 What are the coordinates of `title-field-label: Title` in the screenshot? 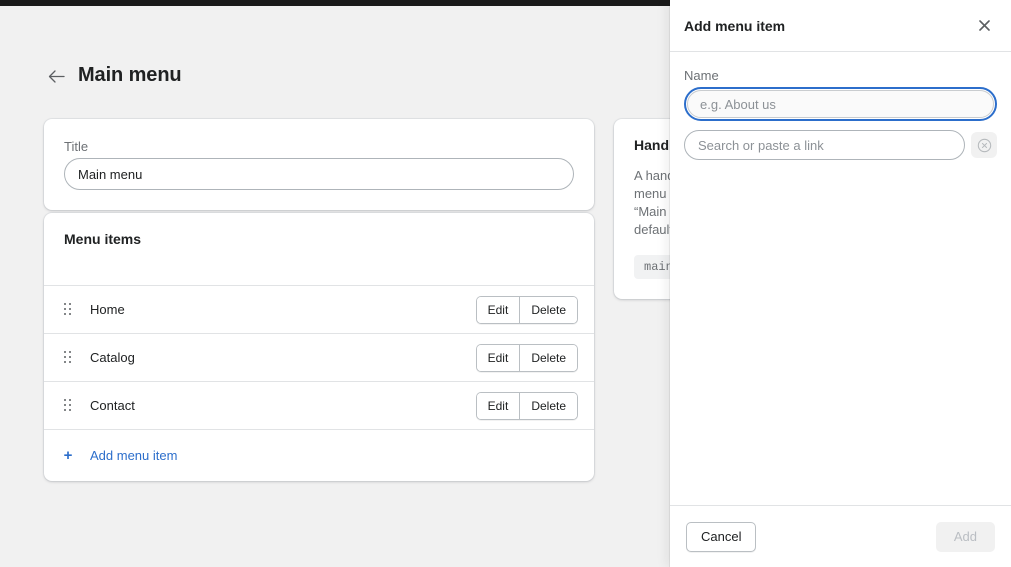 It's located at (76, 146).